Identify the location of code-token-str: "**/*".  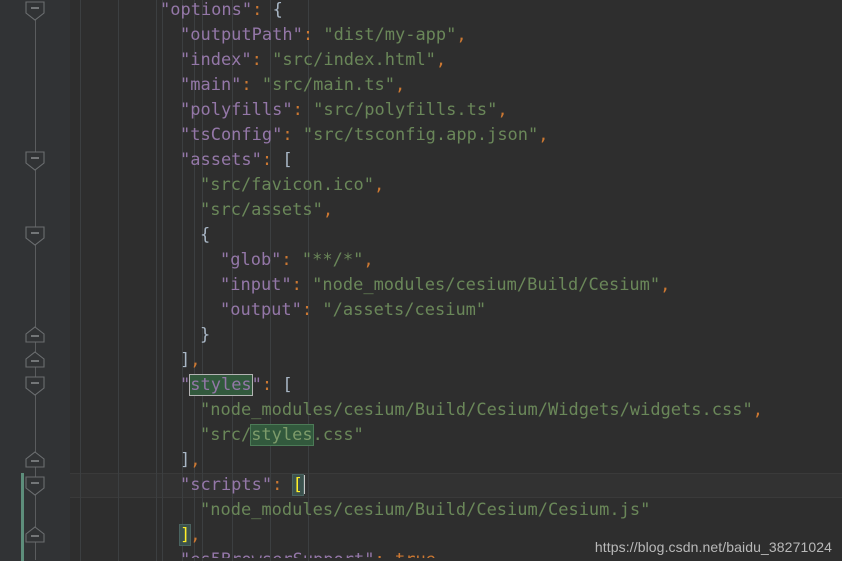
(332, 260).